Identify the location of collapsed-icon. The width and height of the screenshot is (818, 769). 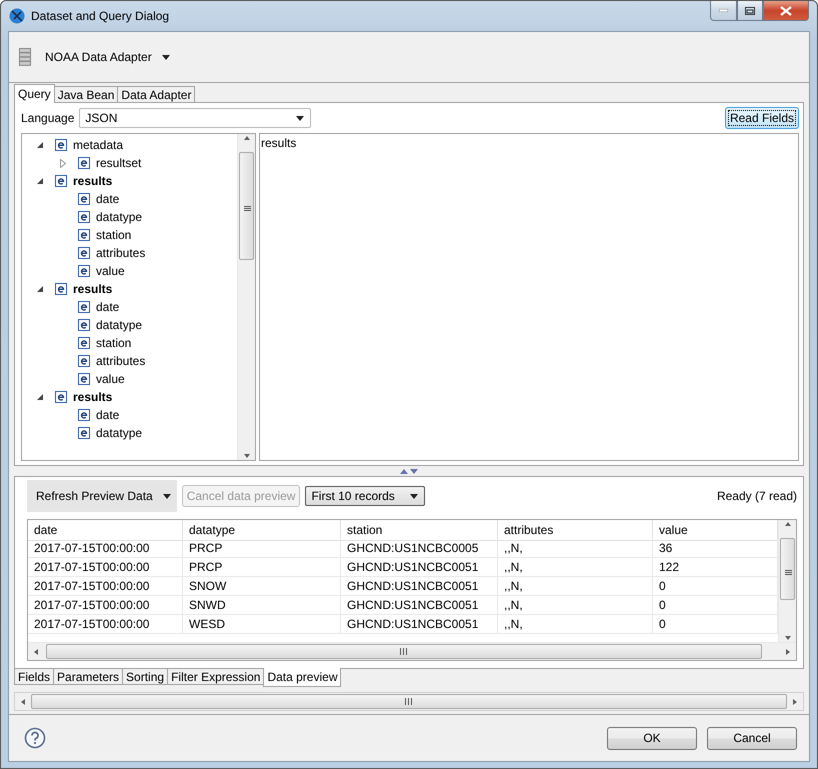
(63, 163).